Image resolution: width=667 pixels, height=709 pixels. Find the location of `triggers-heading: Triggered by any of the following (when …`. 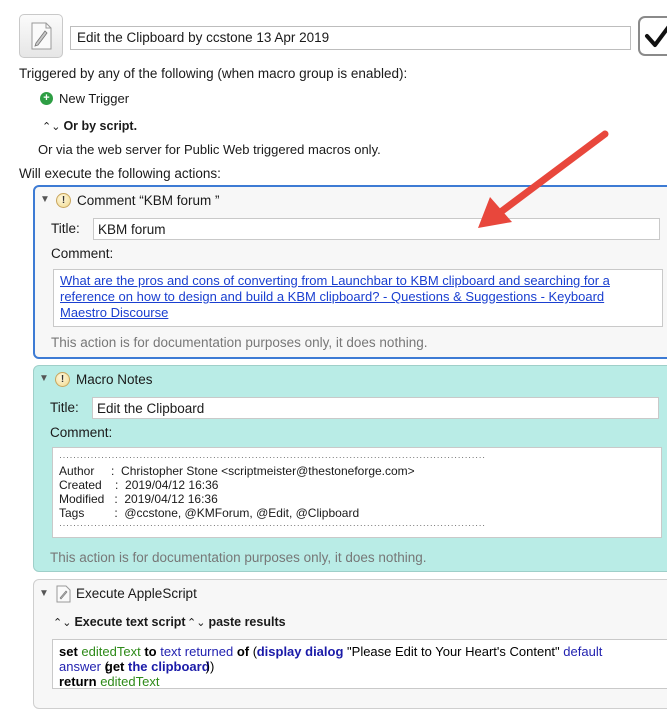

triggers-heading: Triggered by any of the following (when … is located at coordinates (213, 73).